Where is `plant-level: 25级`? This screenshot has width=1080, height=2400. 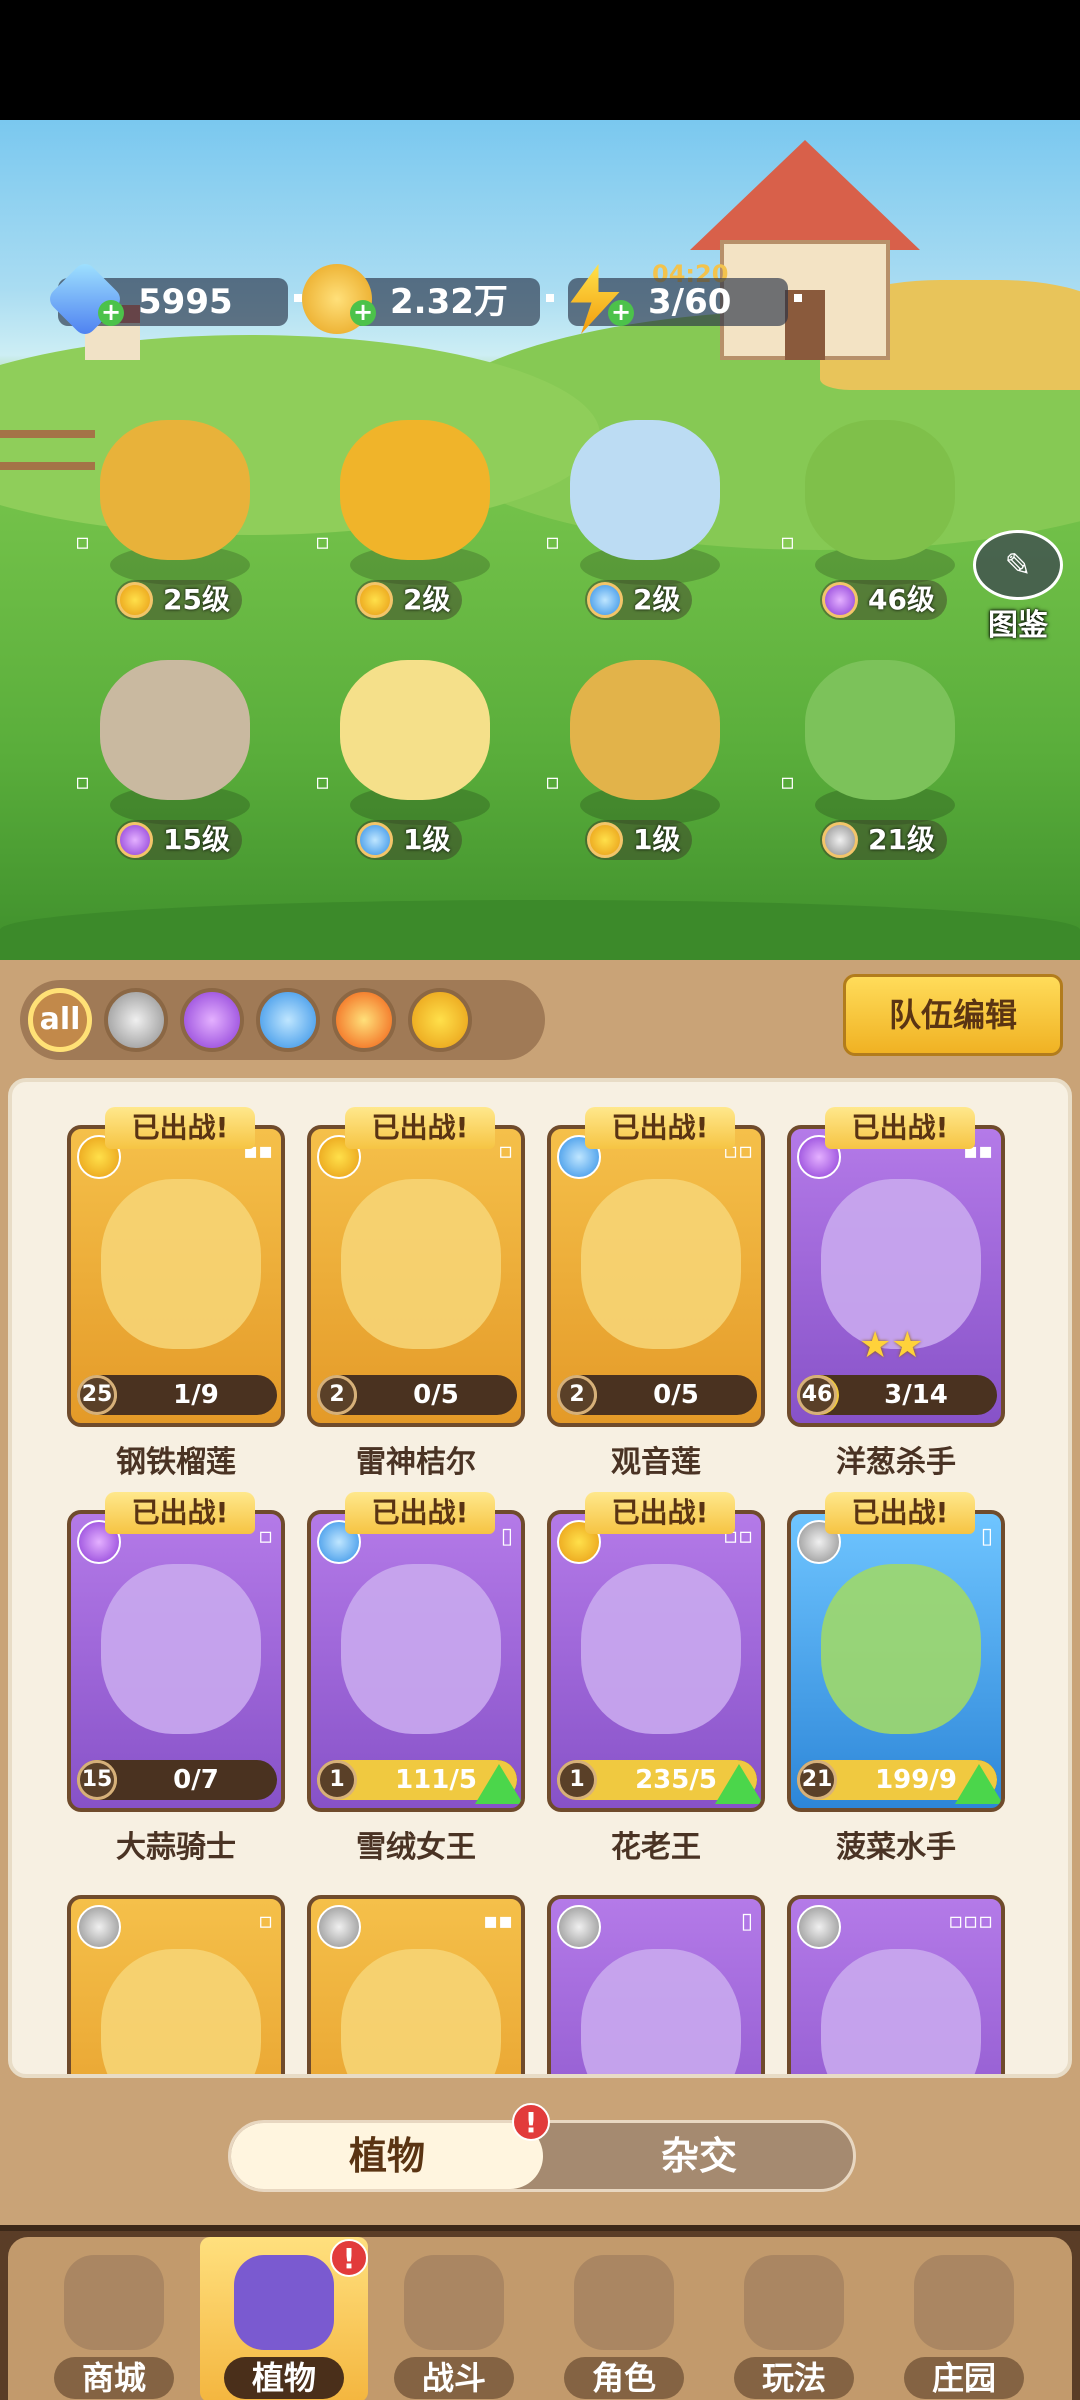 plant-level: 25级 is located at coordinates (178, 600).